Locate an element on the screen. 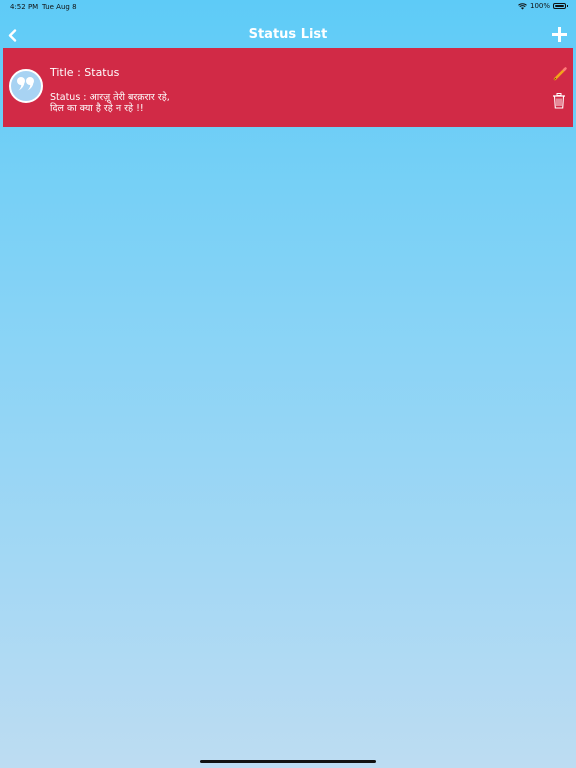 The image size is (576, 768). status-title: Title : Status is located at coordinates (85, 72).